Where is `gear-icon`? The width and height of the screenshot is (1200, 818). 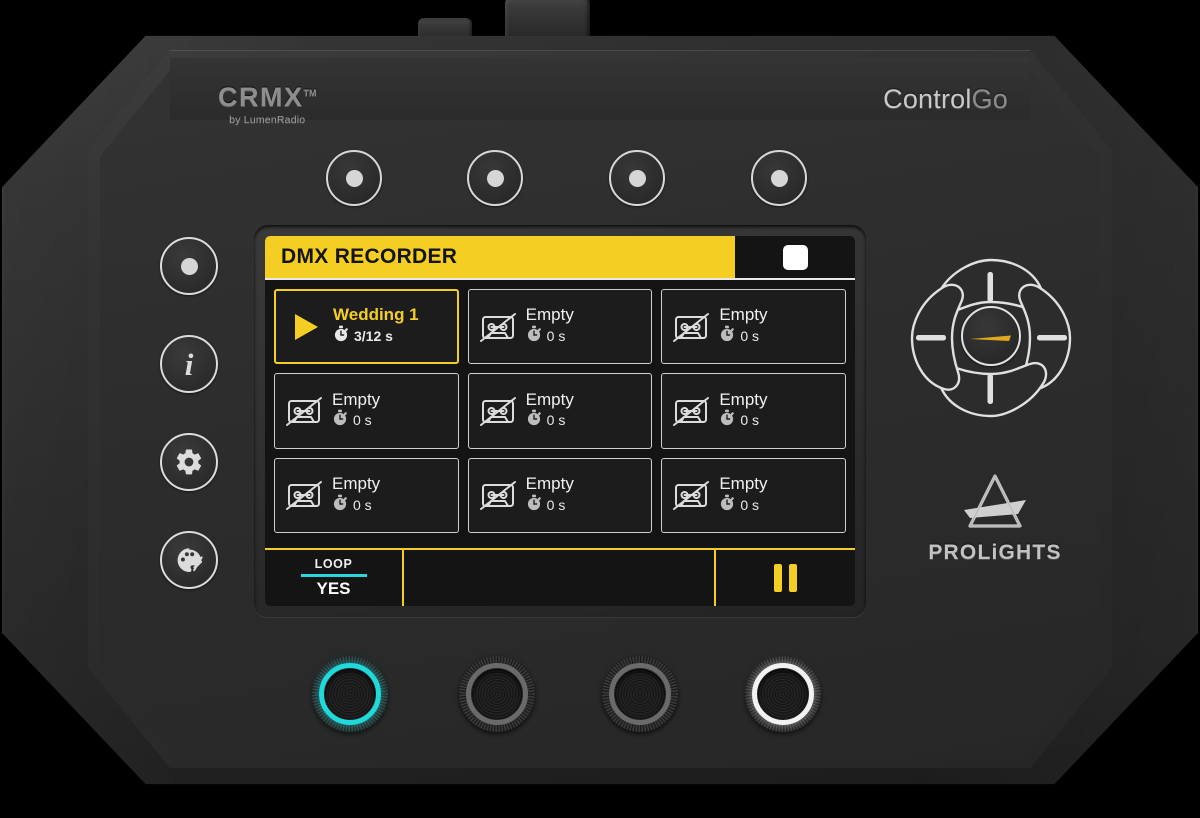 gear-icon is located at coordinates (189, 462).